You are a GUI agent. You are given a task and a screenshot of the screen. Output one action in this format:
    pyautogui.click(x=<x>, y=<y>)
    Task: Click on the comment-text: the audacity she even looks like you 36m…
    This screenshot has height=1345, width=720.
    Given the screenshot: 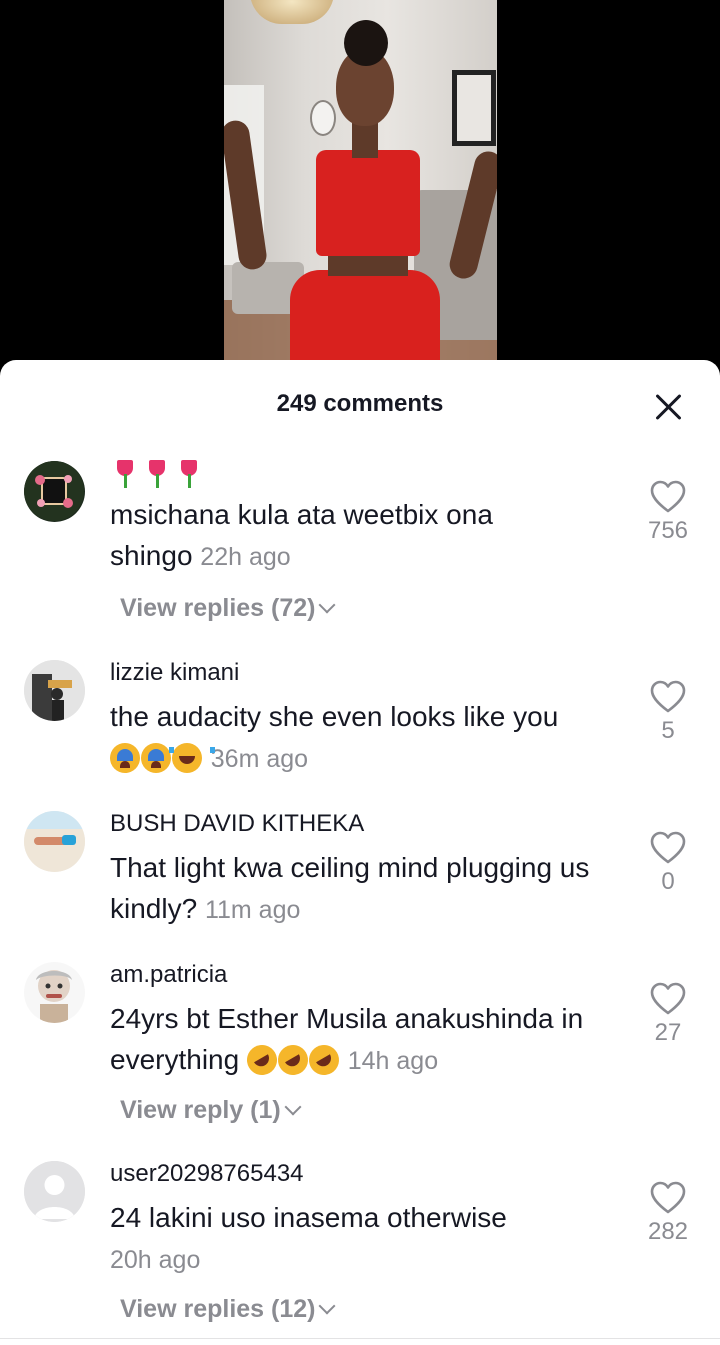 What is the action you would take?
    pyautogui.click(x=370, y=738)
    